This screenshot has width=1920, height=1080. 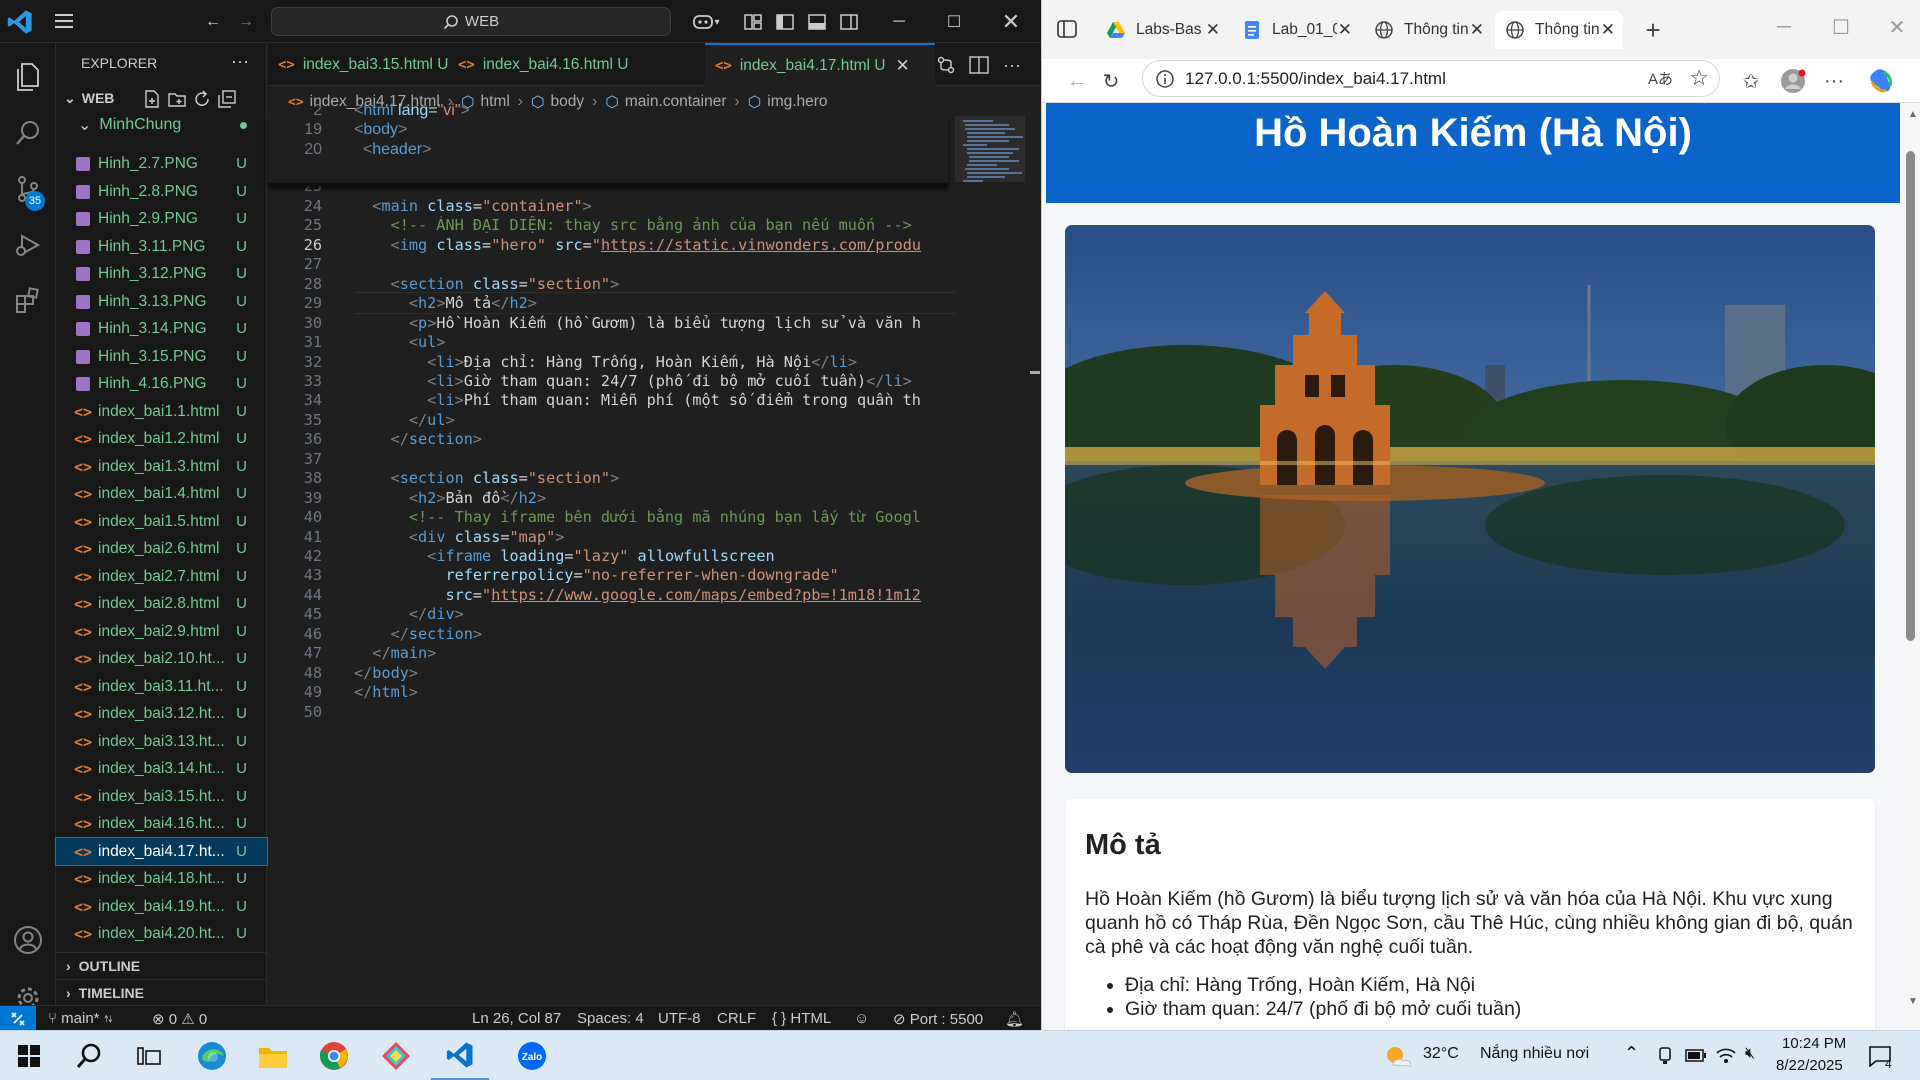 I want to click on new-file-icon, so click(x=152, y=99).